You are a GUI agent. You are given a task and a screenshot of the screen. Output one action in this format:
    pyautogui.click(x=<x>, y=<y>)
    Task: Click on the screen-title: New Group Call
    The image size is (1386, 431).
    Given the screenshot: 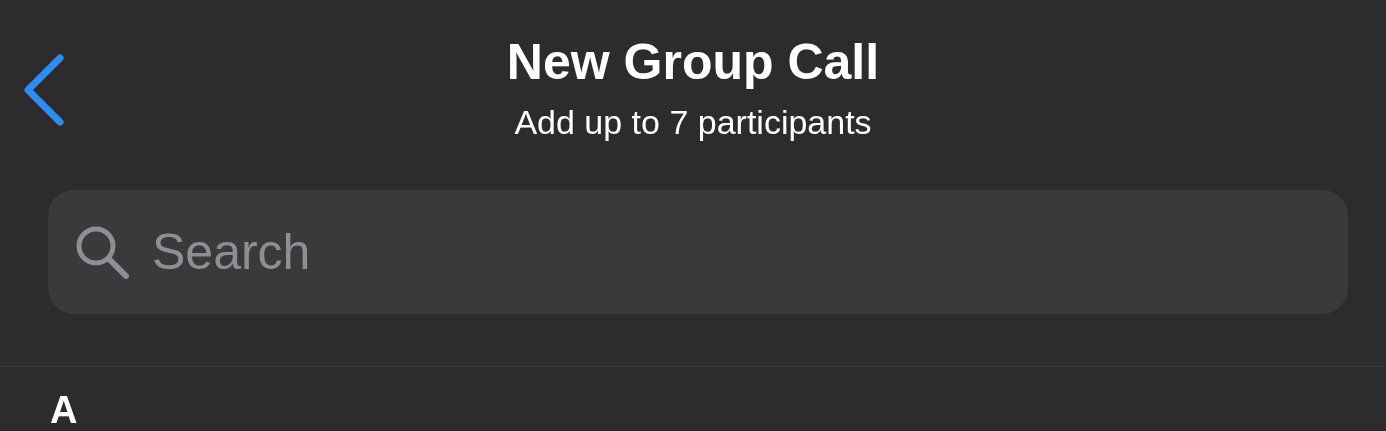 What is the action you would take?
    pyautogui.click(x=693, y=62)
    